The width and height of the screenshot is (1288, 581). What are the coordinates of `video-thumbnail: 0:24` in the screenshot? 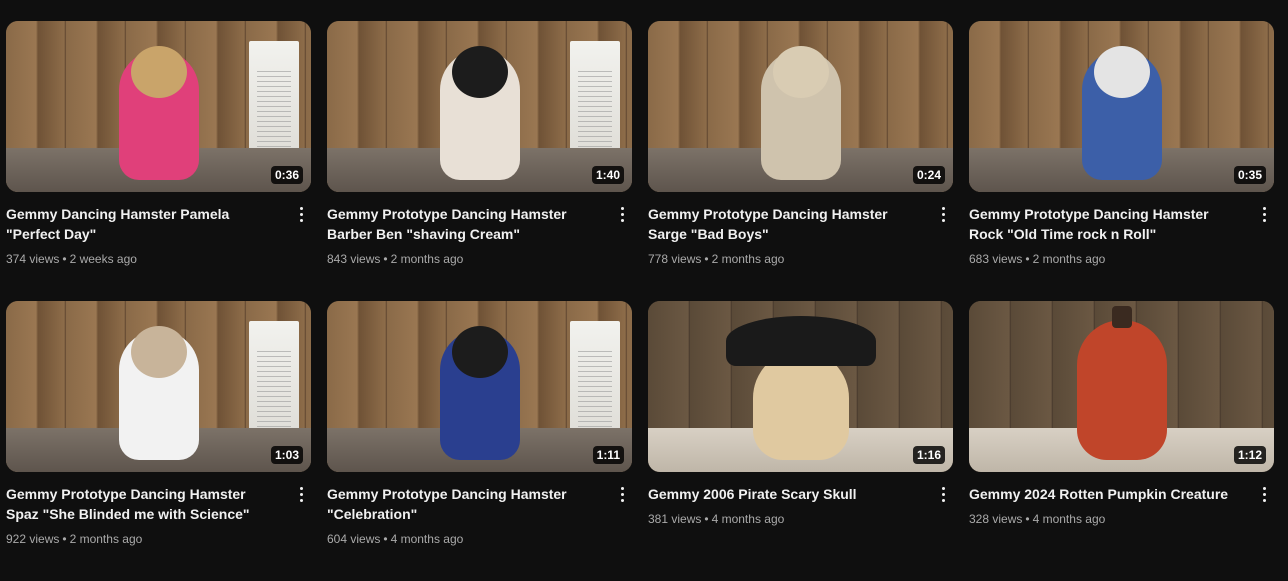 It's located at (800, 106).